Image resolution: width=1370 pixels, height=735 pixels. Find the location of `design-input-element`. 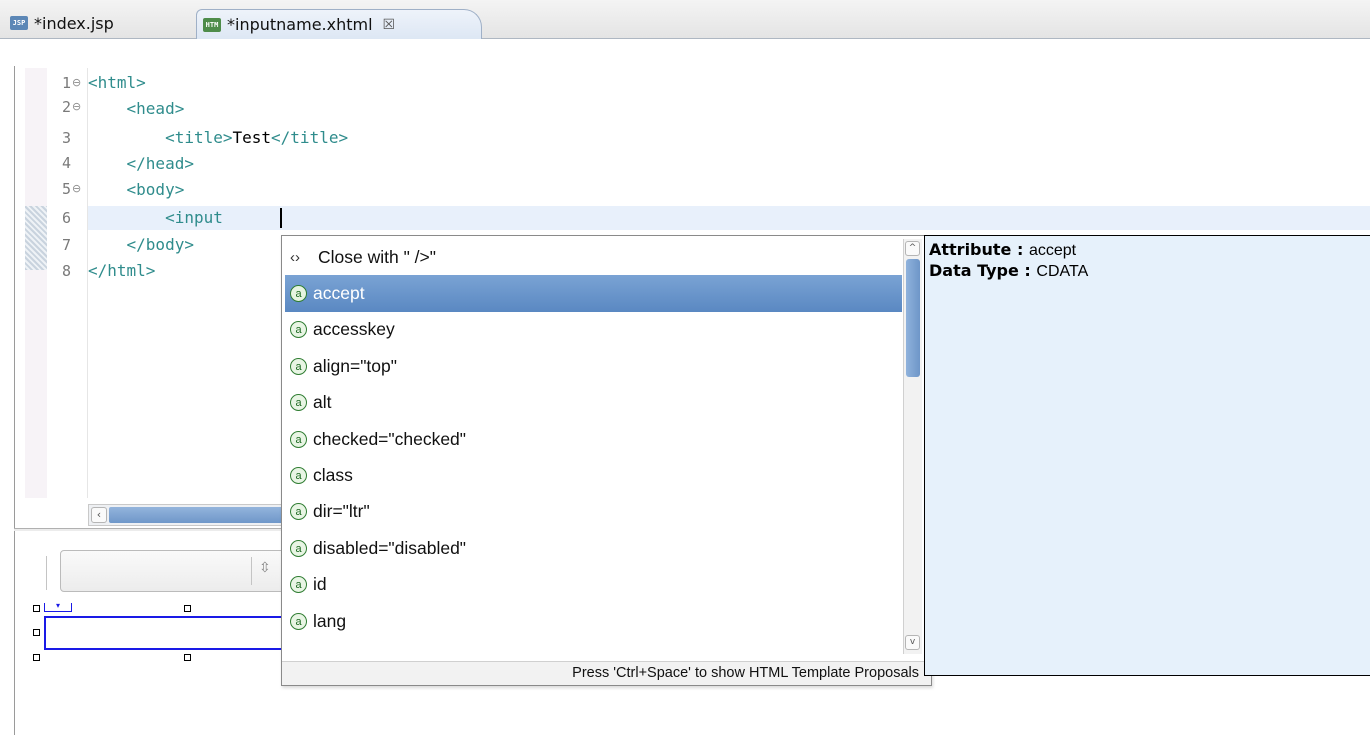

design-input-element is located at coordinates (166, 633).